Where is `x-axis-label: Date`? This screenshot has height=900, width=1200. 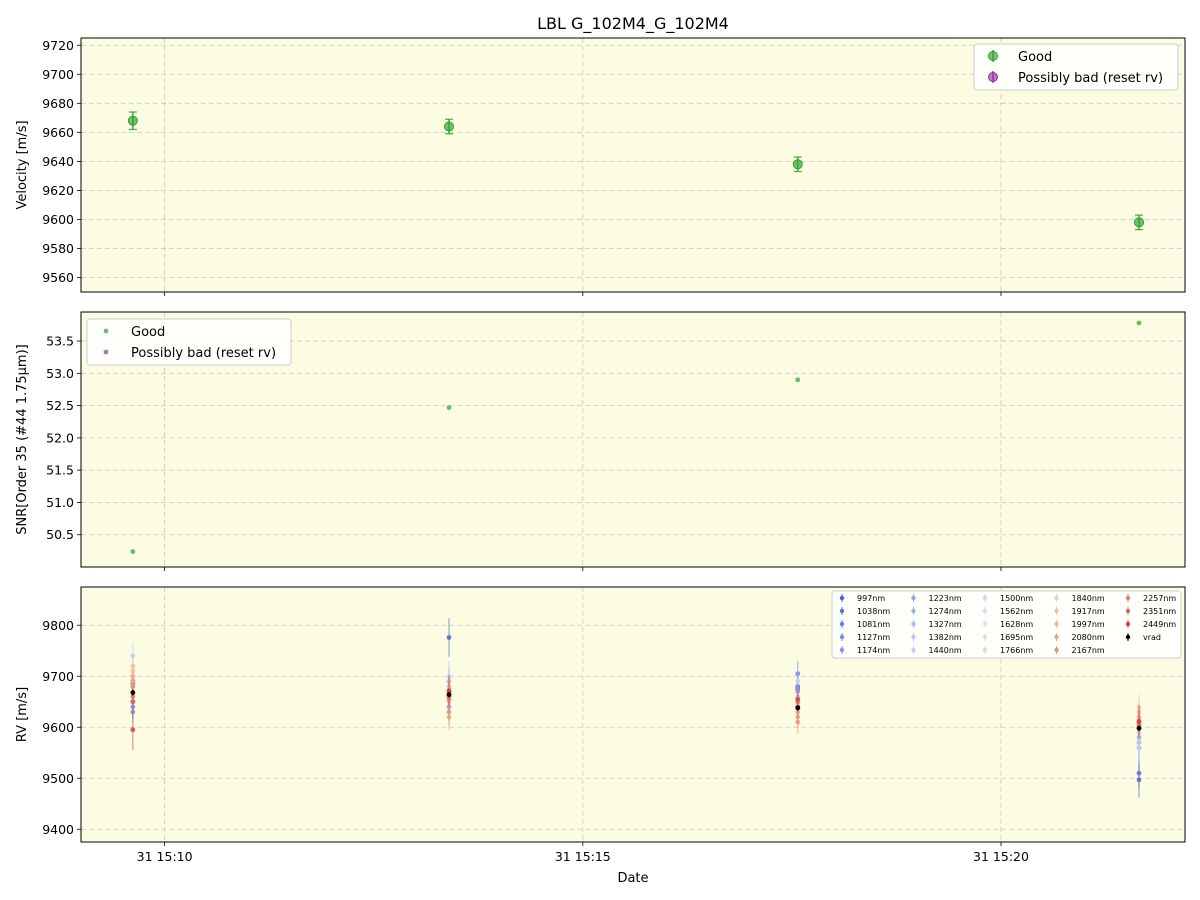
x-axis-label: Date is located at coordinates (632, 878).